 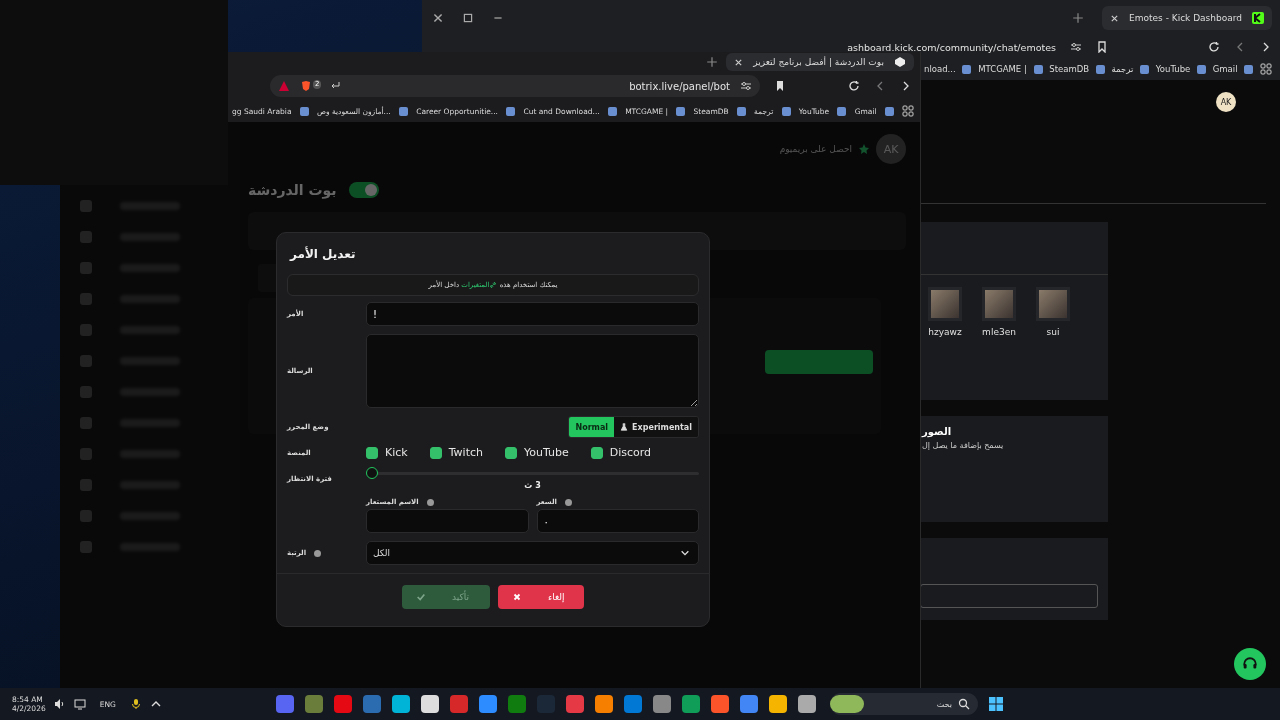 What do you see at coordinates (1053, 332) in the screenshot?
I see `emote-name: sui` at bounding box center [1053, 332].